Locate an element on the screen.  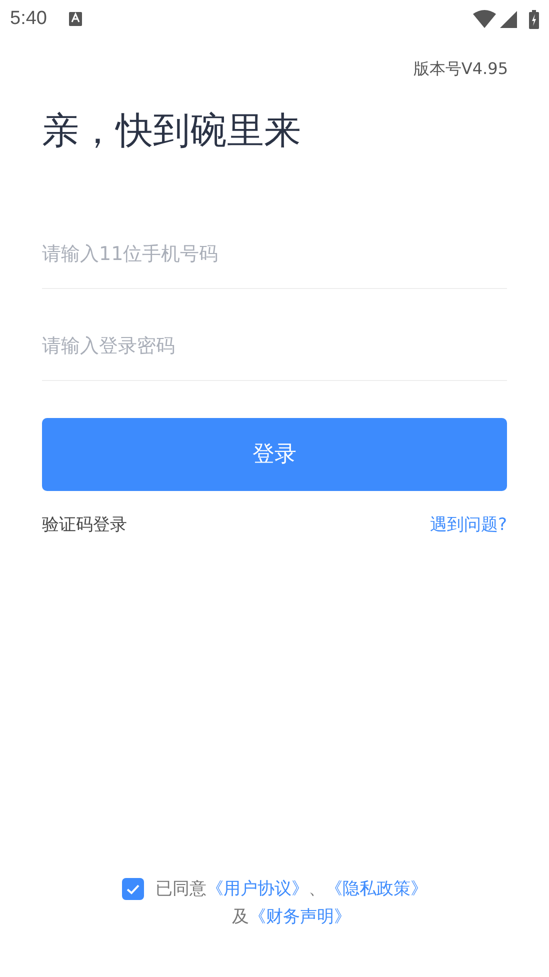
battery-icon is located at coordinates (534, 19).